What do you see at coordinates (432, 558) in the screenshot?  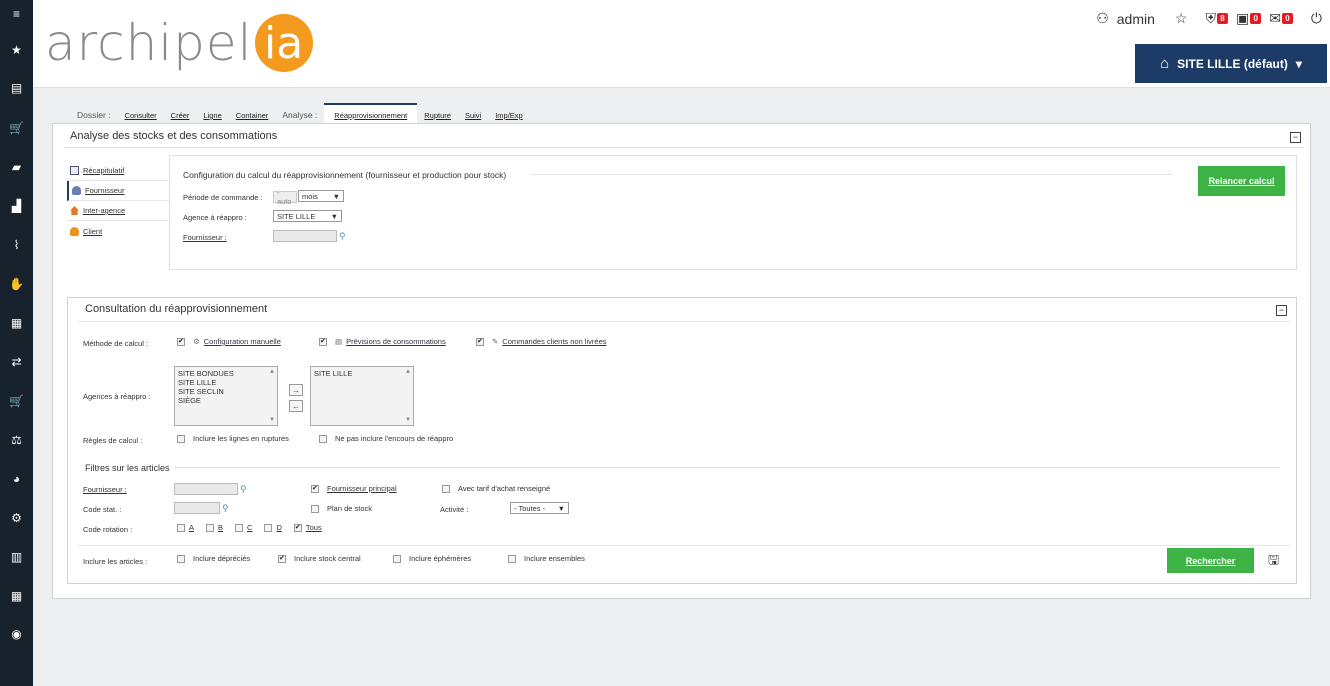 I see `inclure-ephemeres: Inclure éphémères` at bounding box center [432, 558].